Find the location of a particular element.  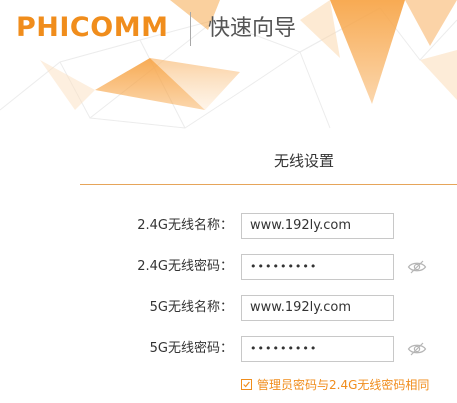

ssid-24g-label: 2.4G无线名称： is located at coordinates (185, 225).